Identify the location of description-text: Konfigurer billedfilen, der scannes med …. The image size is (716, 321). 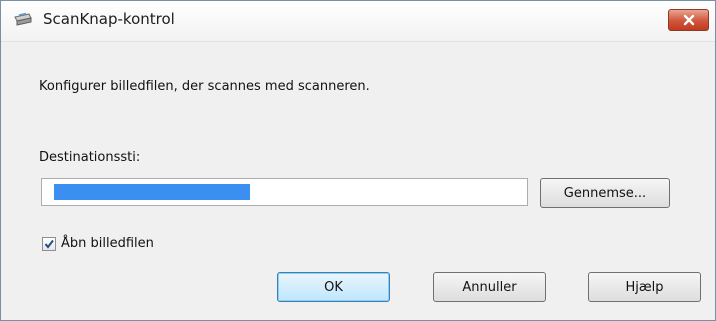
(204, 86).